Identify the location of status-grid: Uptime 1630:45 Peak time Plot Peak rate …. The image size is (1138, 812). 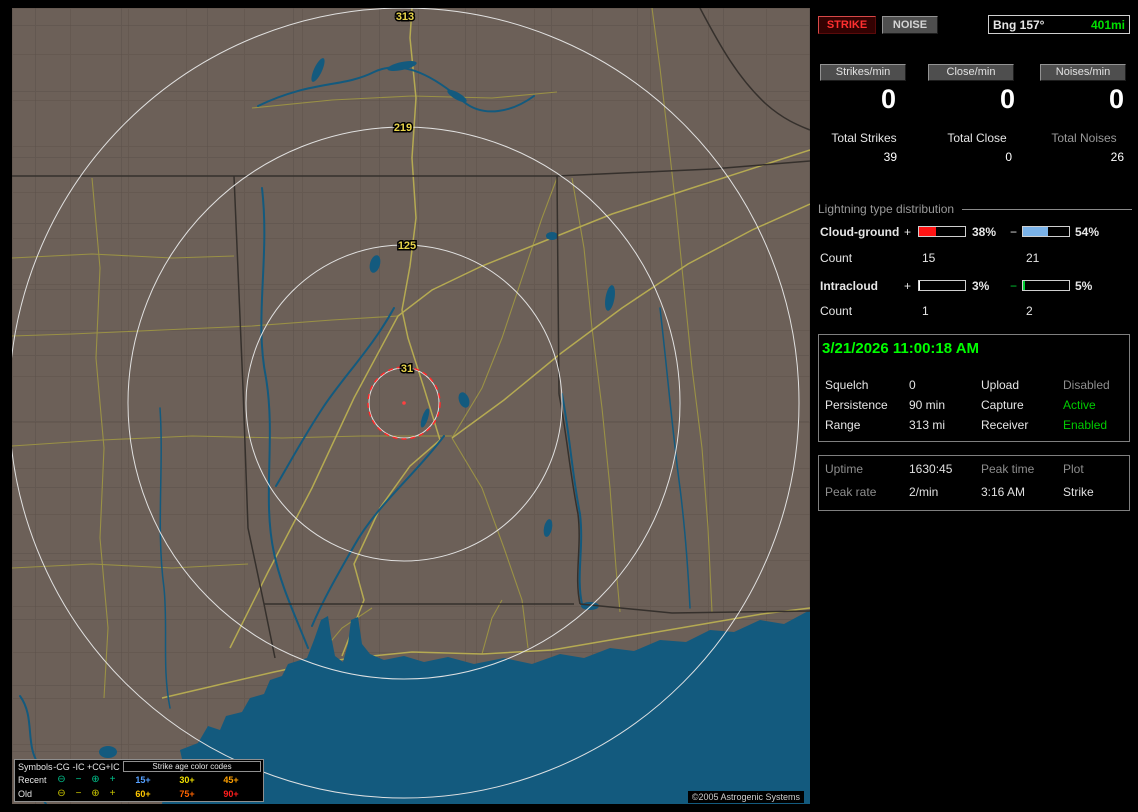
(974, 485).